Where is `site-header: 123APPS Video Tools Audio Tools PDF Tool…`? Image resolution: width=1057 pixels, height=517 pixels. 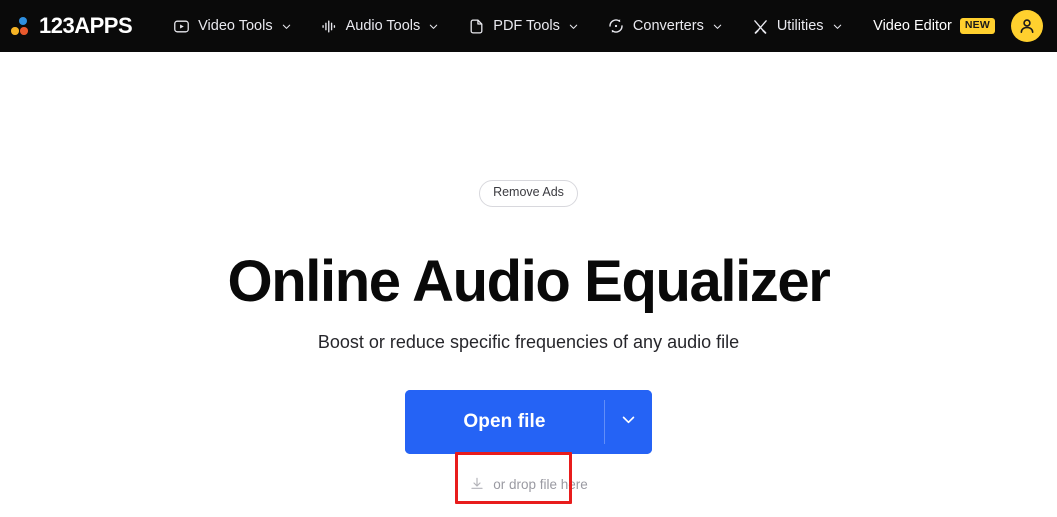
site-header: 123APPS Video Tools Audio Tools PDF Tool… is located at coordinates (528, 26).